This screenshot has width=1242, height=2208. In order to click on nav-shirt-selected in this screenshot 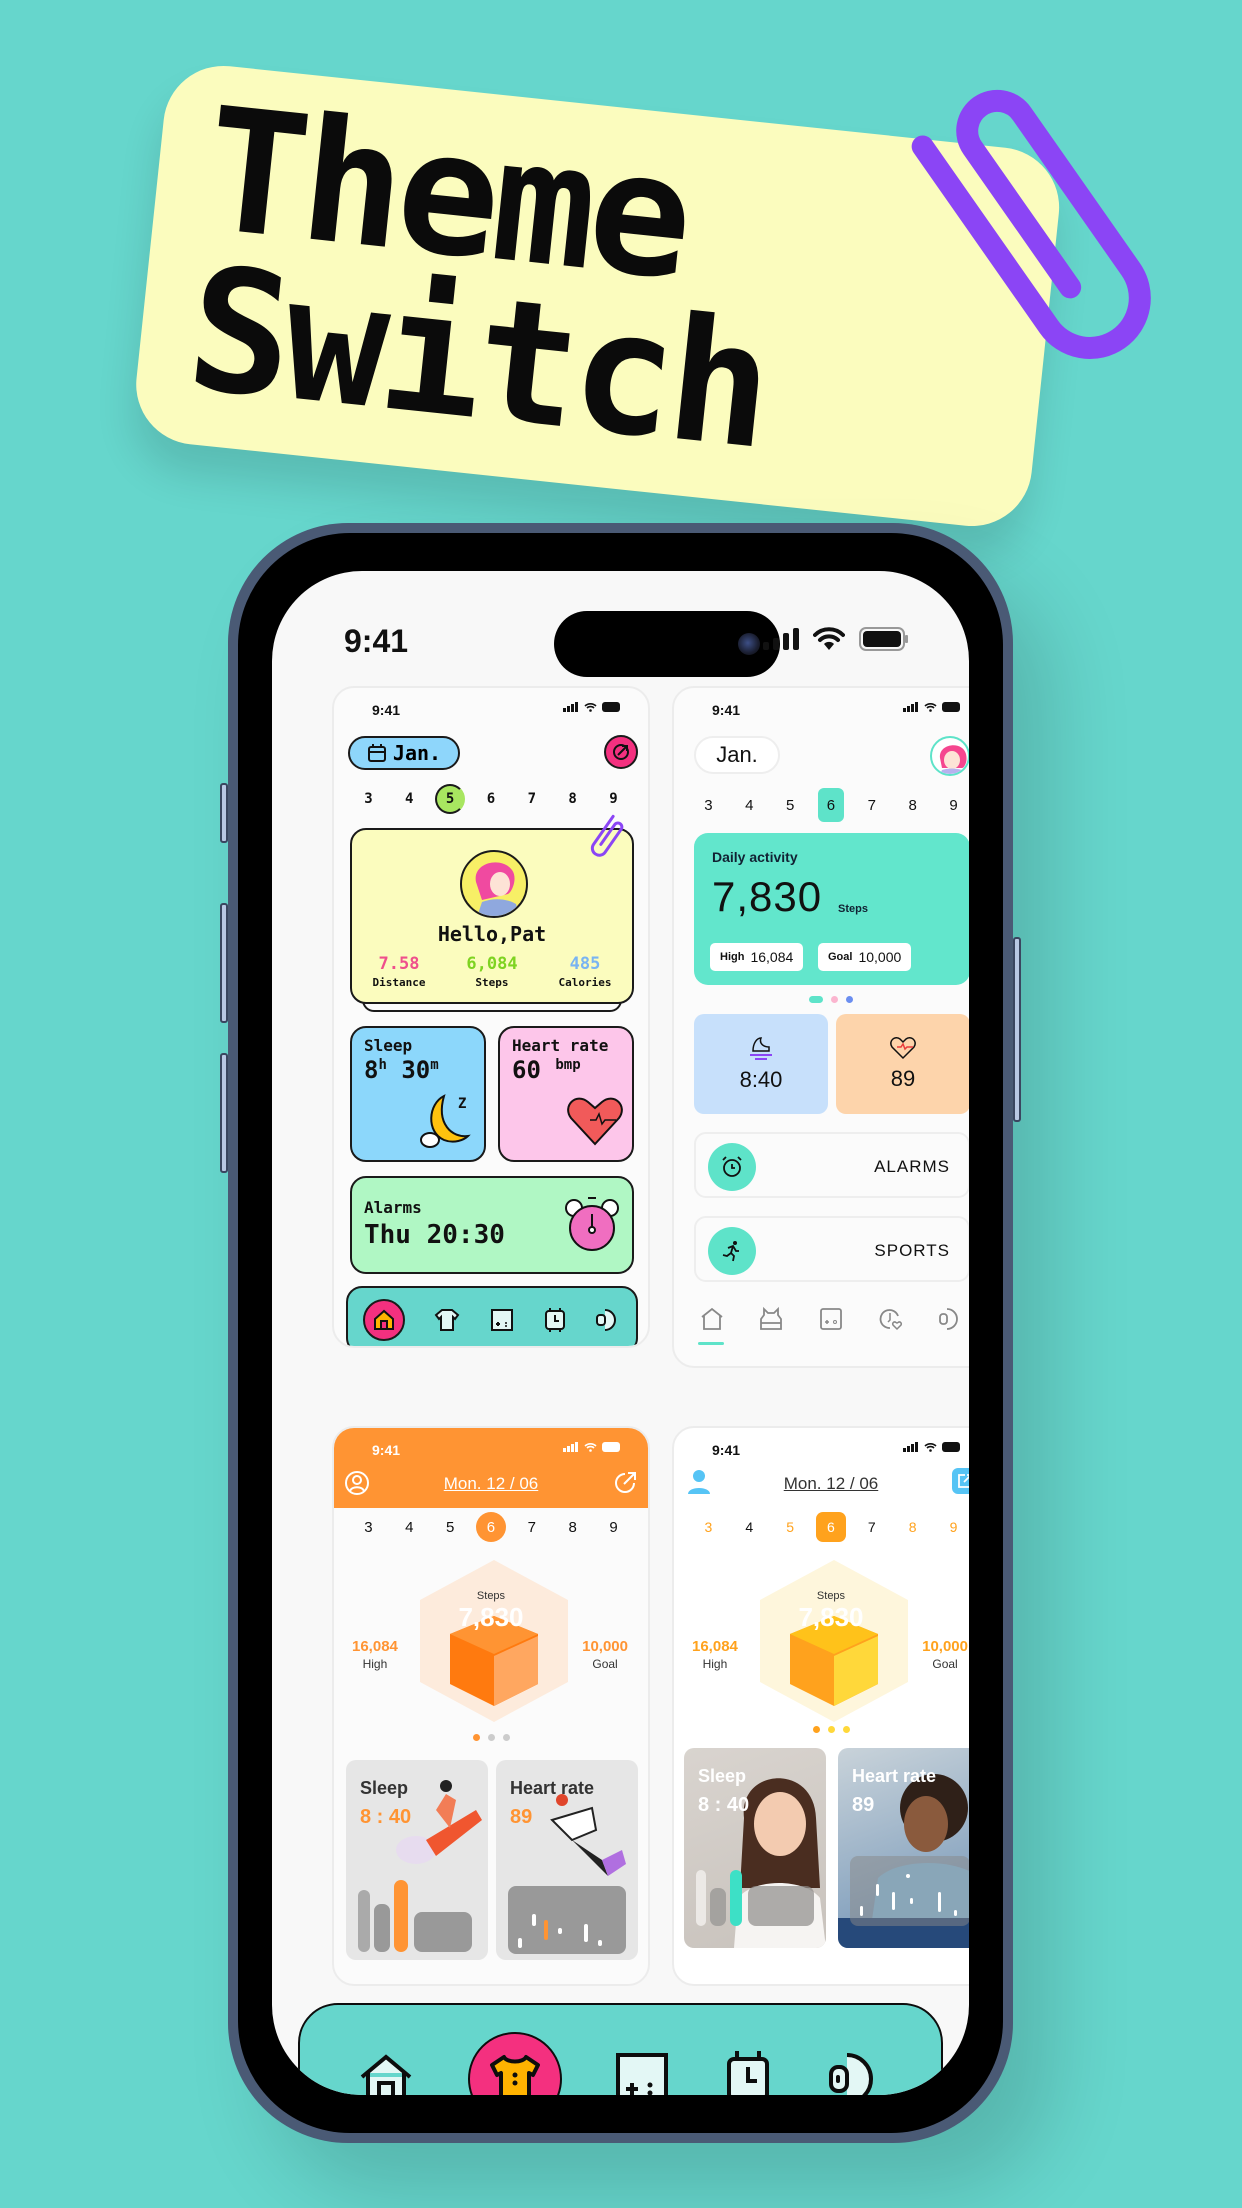, I will do `click(515, 2063)`.